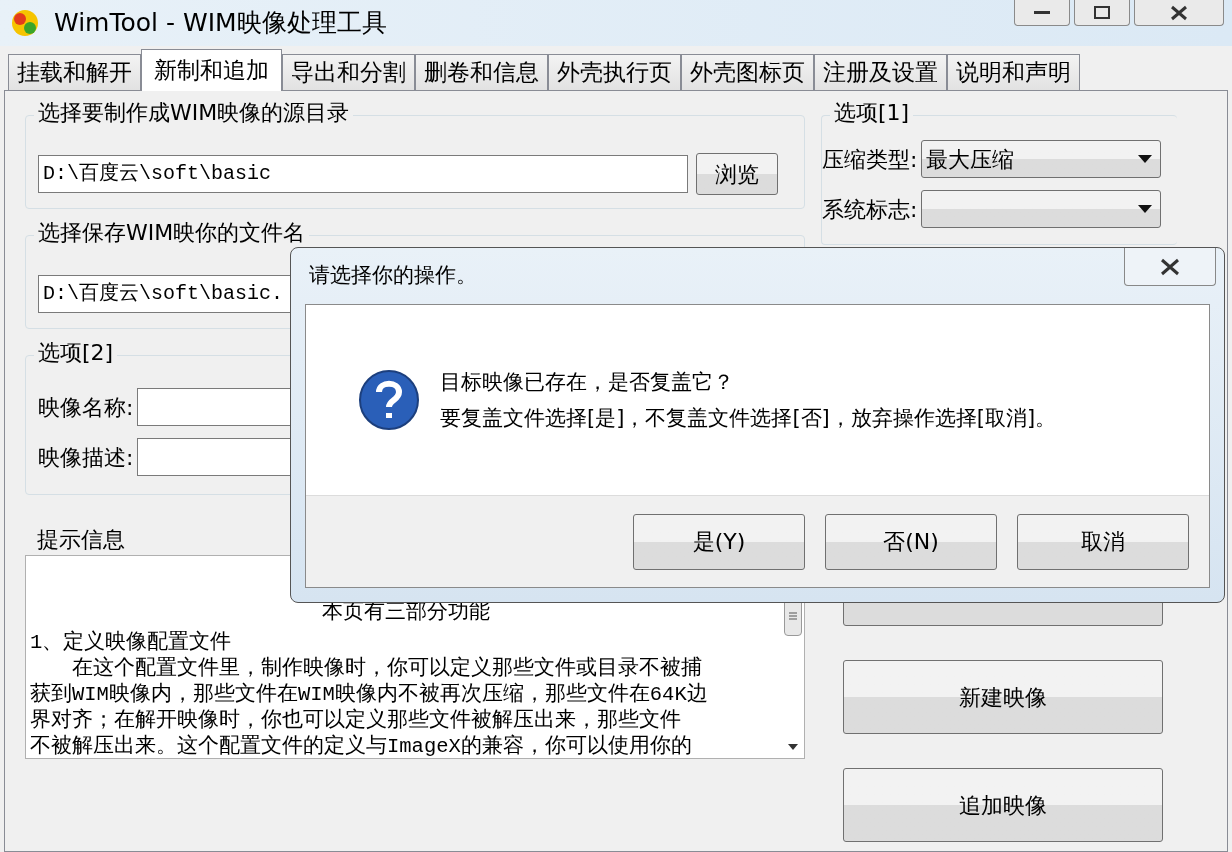  Describe the element at coordinates (211, 70) in the screenshot. I see `tab: 新制和追加` at that location.